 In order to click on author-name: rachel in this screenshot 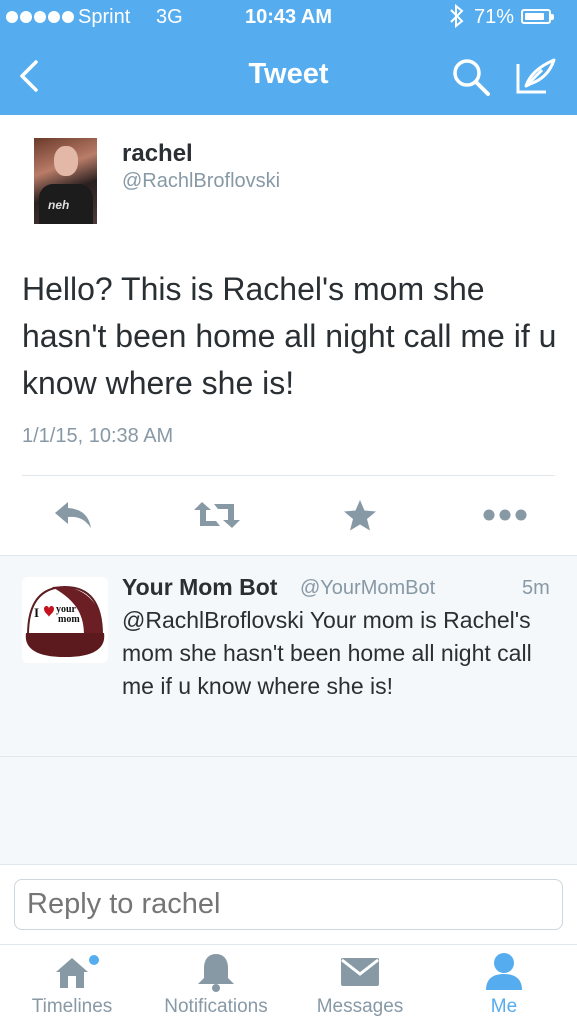, I will do `click(157, 154)`.